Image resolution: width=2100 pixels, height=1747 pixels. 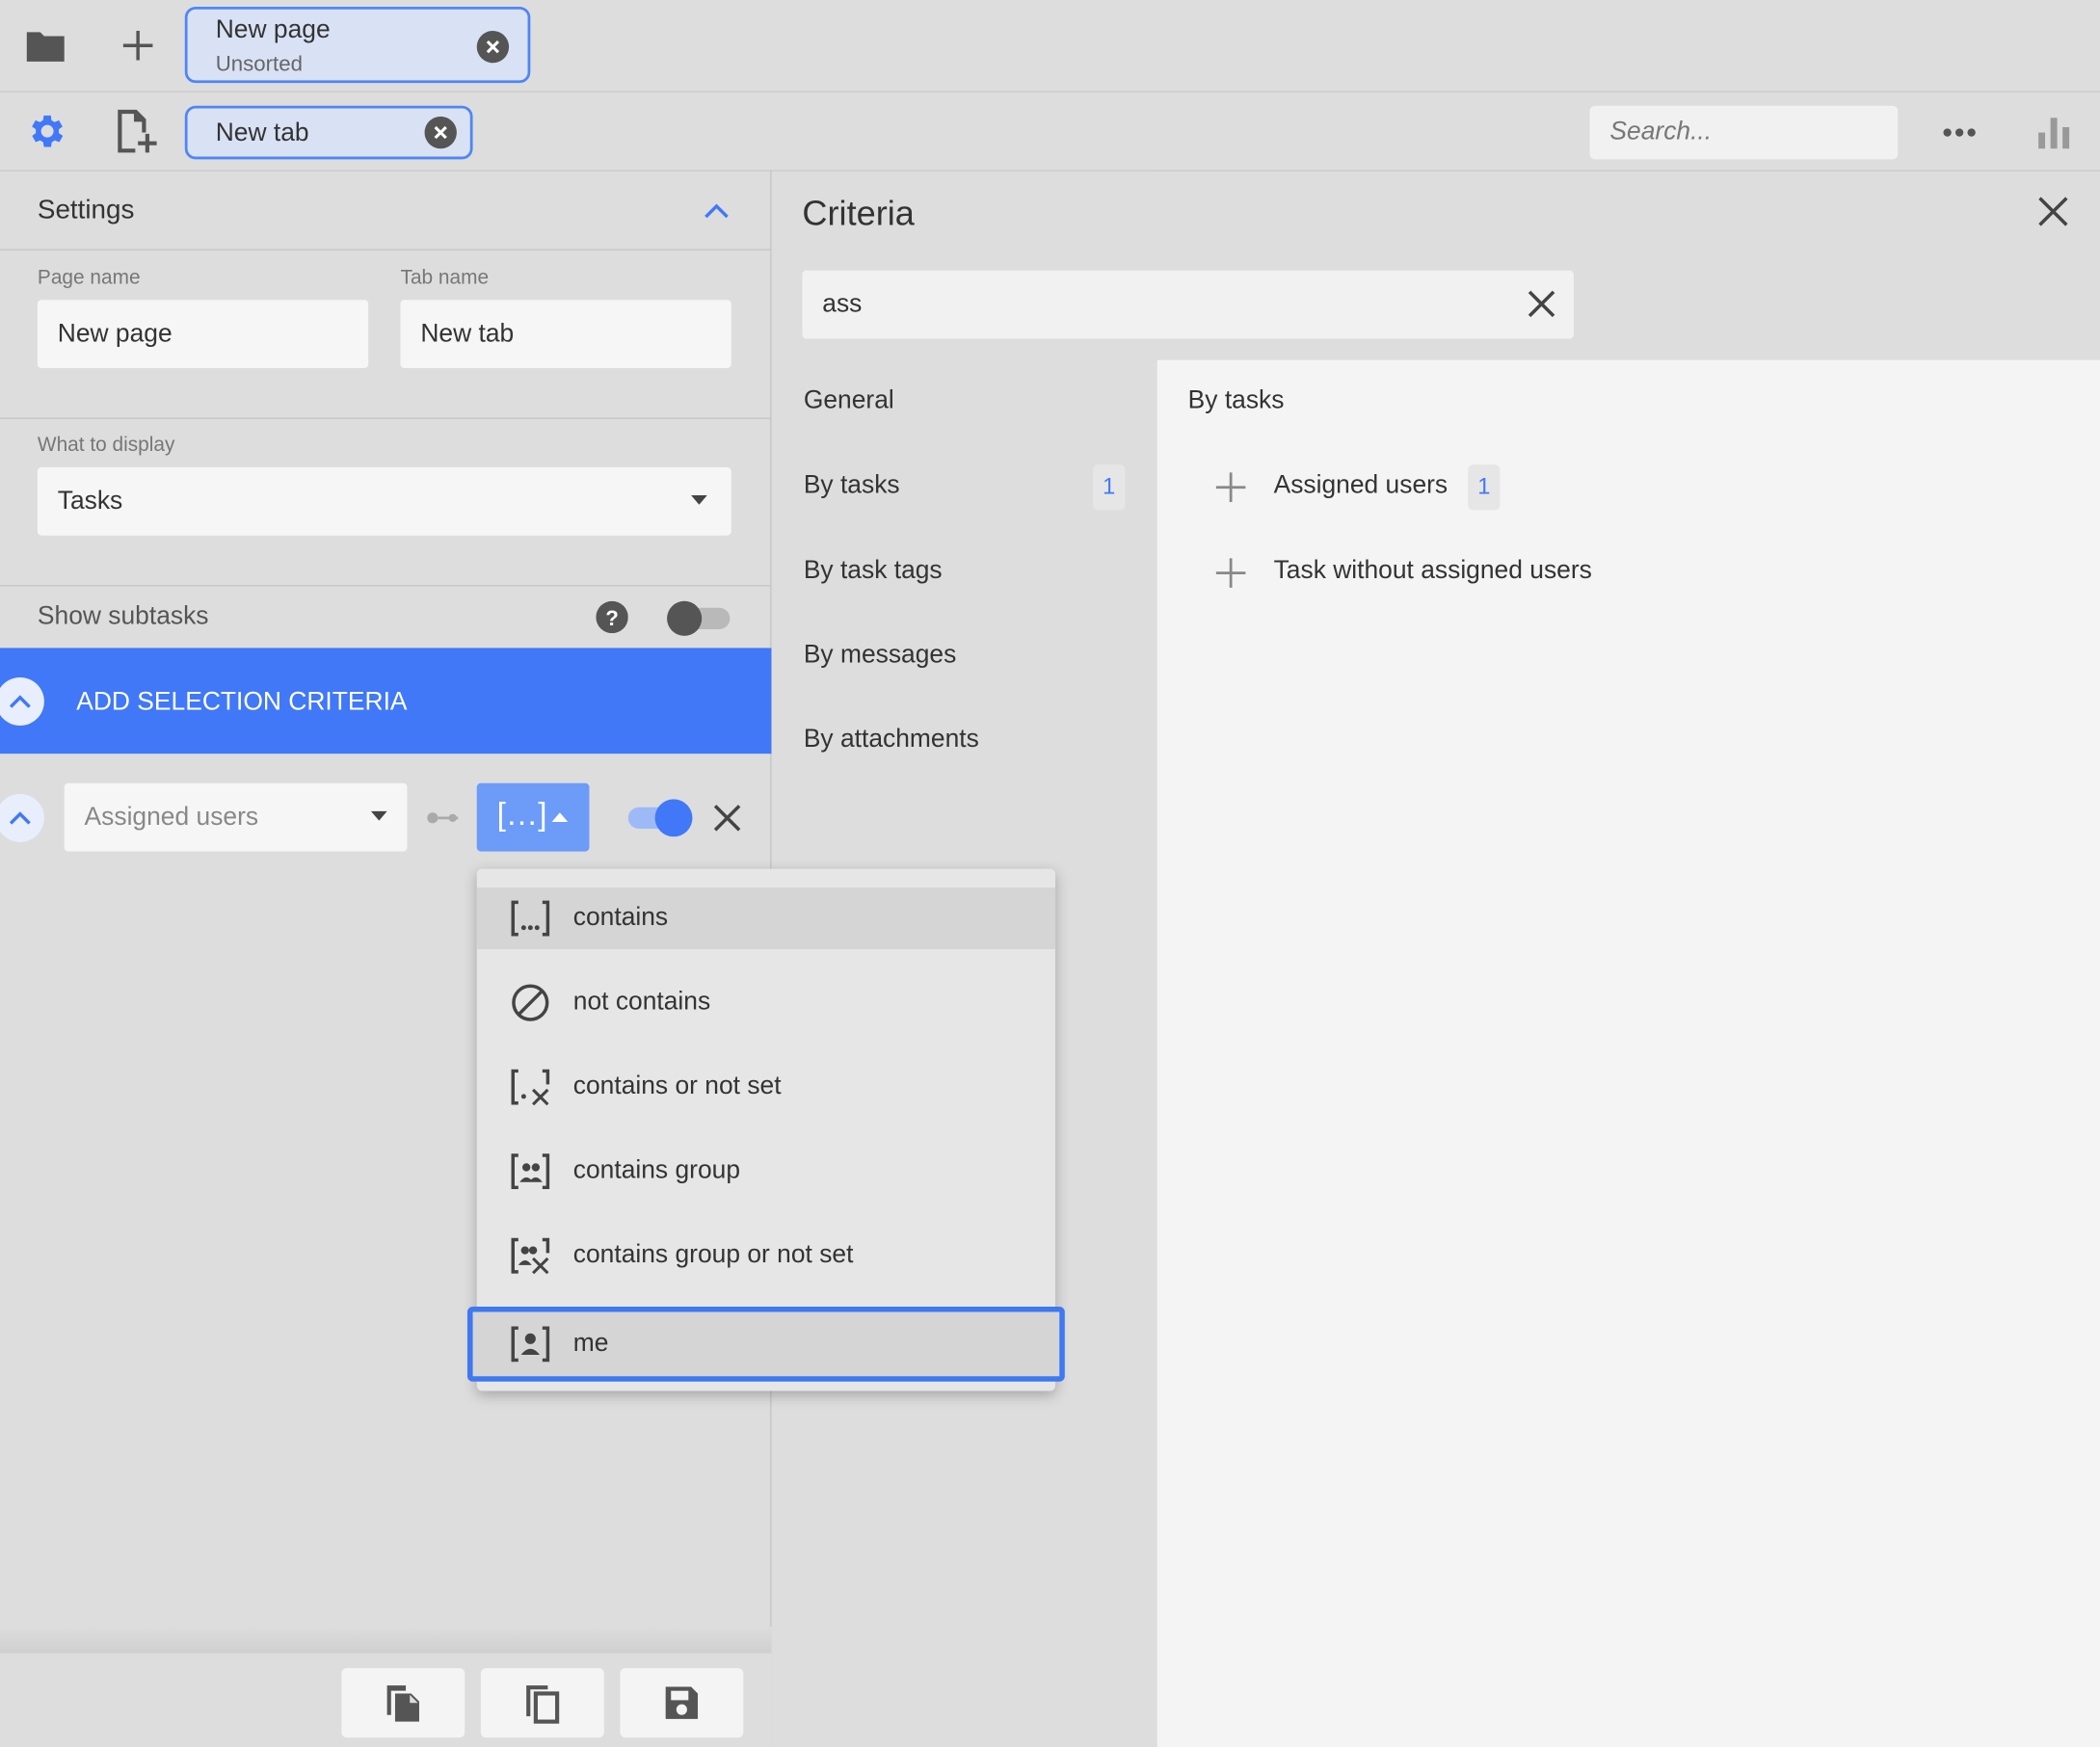 I want to click on search-input, so click(x=1744, y=132).